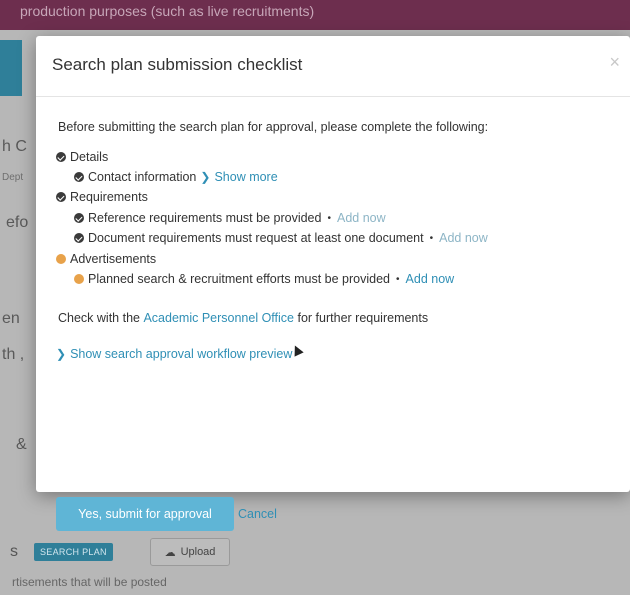 The height and width of the screenshot is (595, 630). What do you see at coordinates (11, 68) in the screenshot?
I see `background-sidebar-strip` at bounding box center [11, 68].